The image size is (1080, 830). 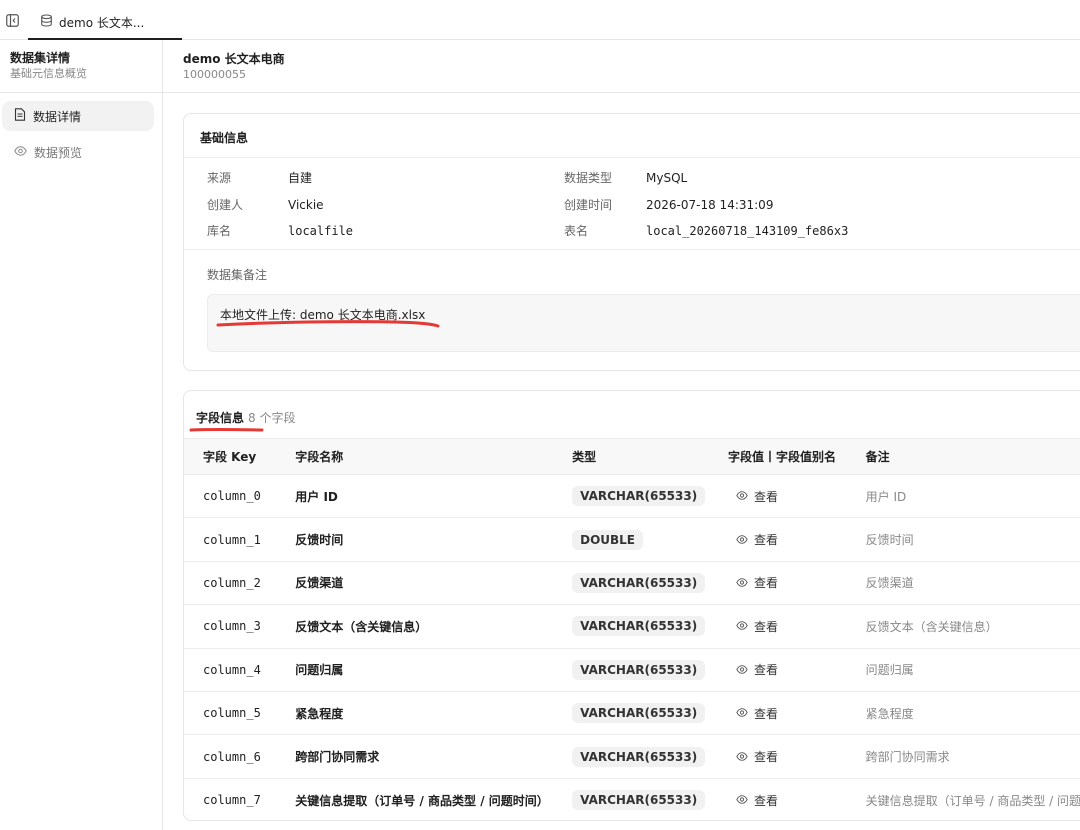 What do you see at coordinates (240, 539) in the screenshot?
I see `field-key: column_1` at bounding box center [240, 539].